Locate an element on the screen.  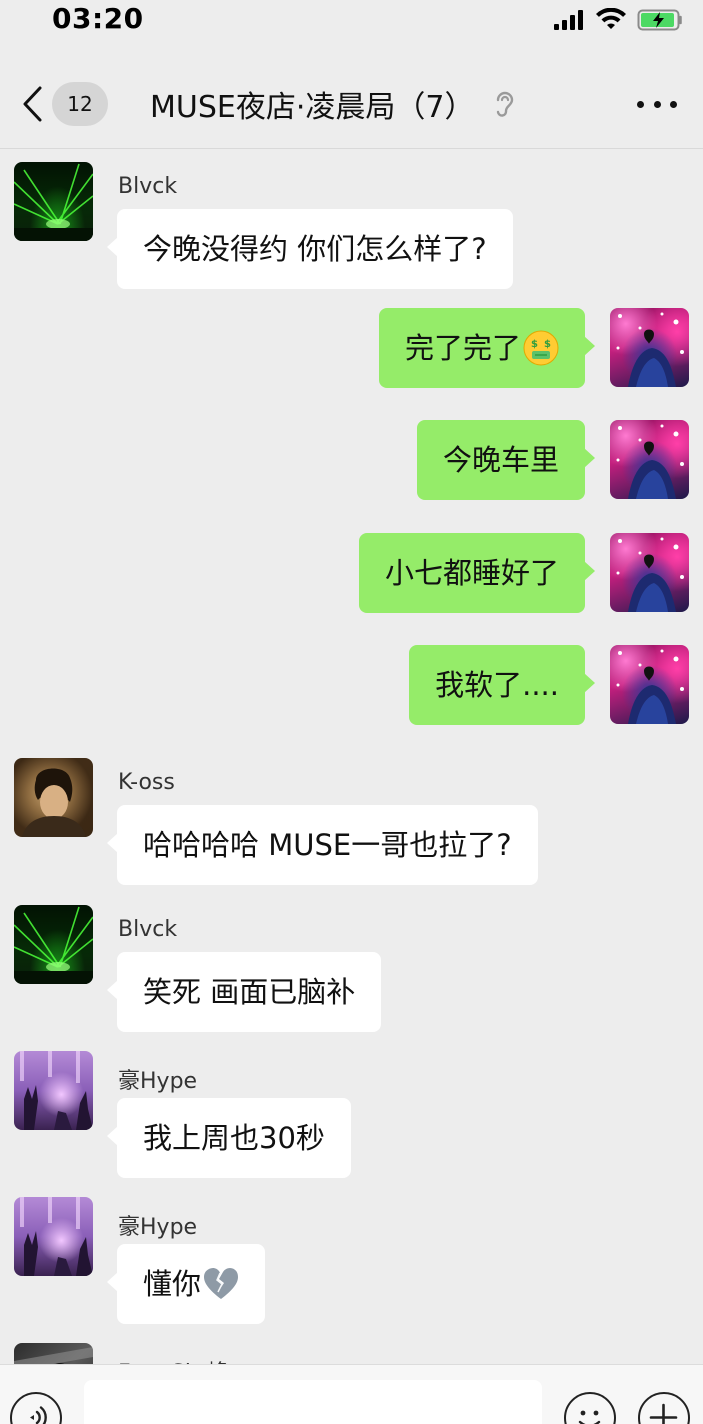
chat-title-group: MUSE夜店·凌晨局（7） is located at coordinates (350, 104).